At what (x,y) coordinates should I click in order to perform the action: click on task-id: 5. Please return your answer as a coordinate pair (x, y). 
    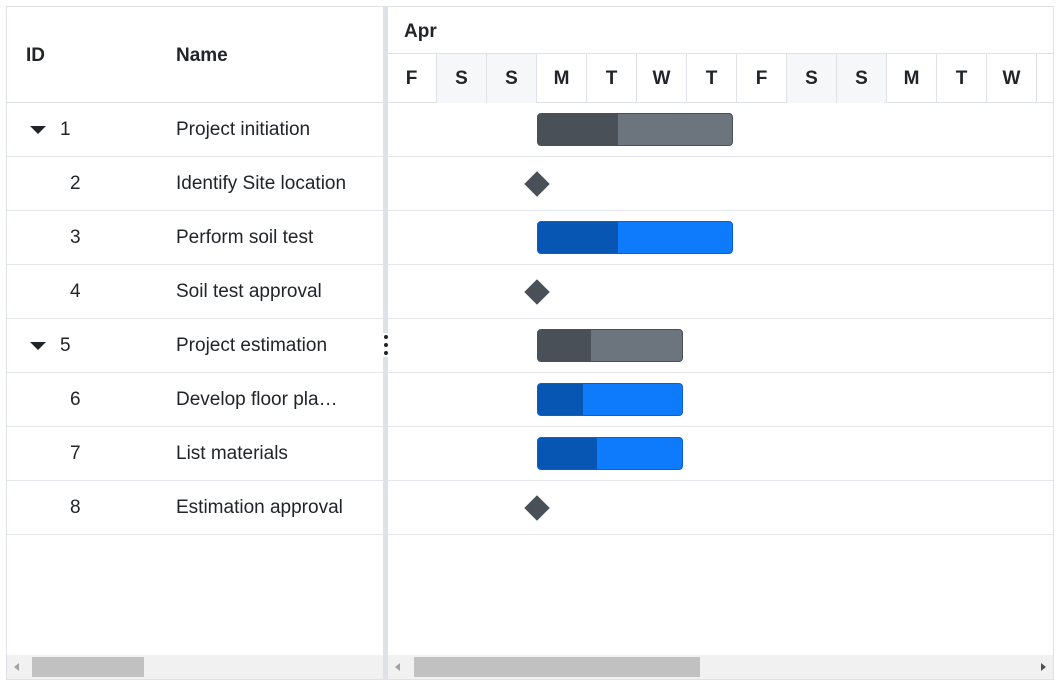
    Looking at the image, I should click on (65, 345).